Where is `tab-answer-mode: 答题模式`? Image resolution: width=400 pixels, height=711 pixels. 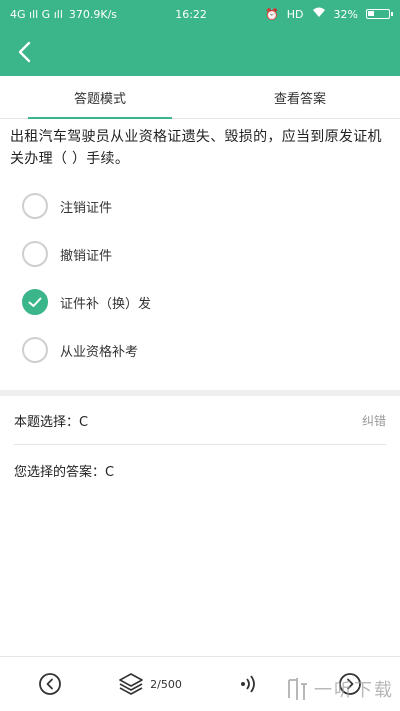 tab-answer-mode: 答题模式 is located at coordinates (100, 97).